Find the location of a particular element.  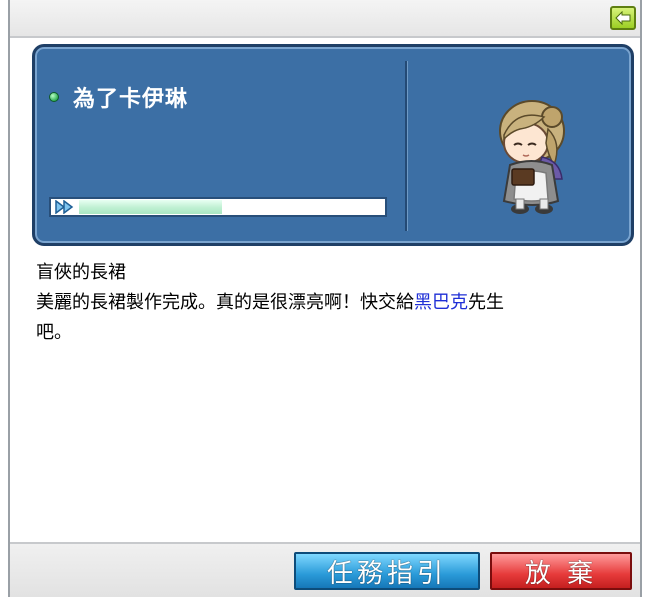

quest-description-line: 吧。 is located at coordinates (54, 332).